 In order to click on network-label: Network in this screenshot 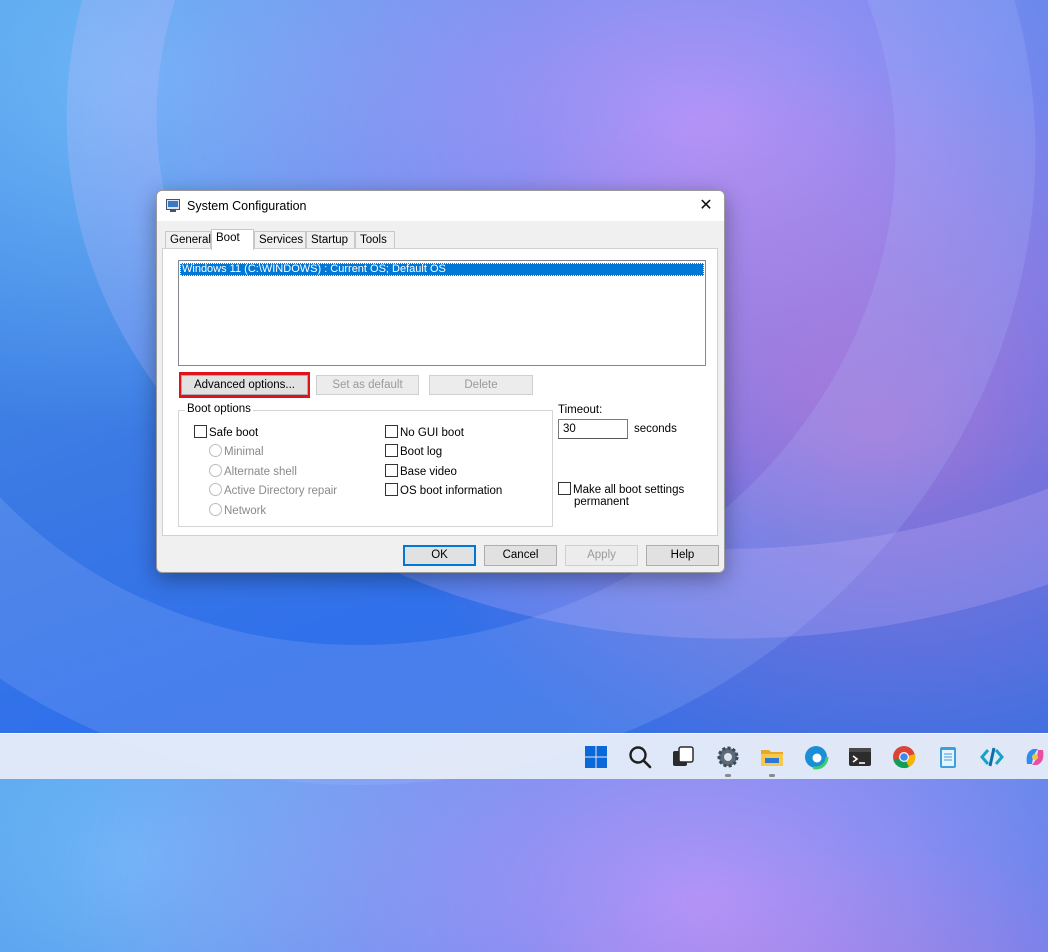, I will do `click(245, 511)`.